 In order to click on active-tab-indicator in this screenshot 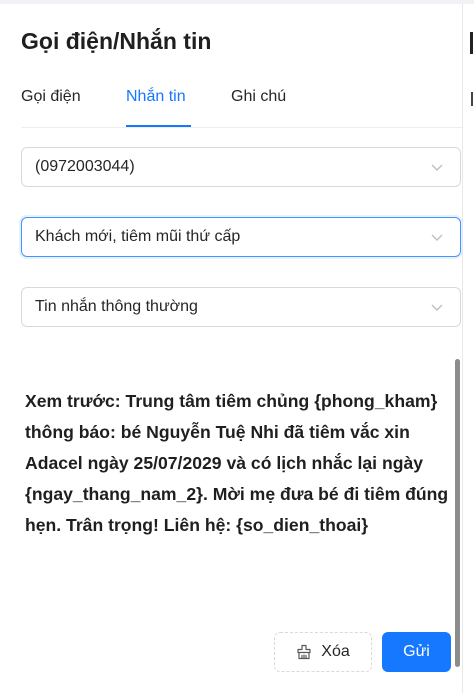, I will do `click(158, 126)`.